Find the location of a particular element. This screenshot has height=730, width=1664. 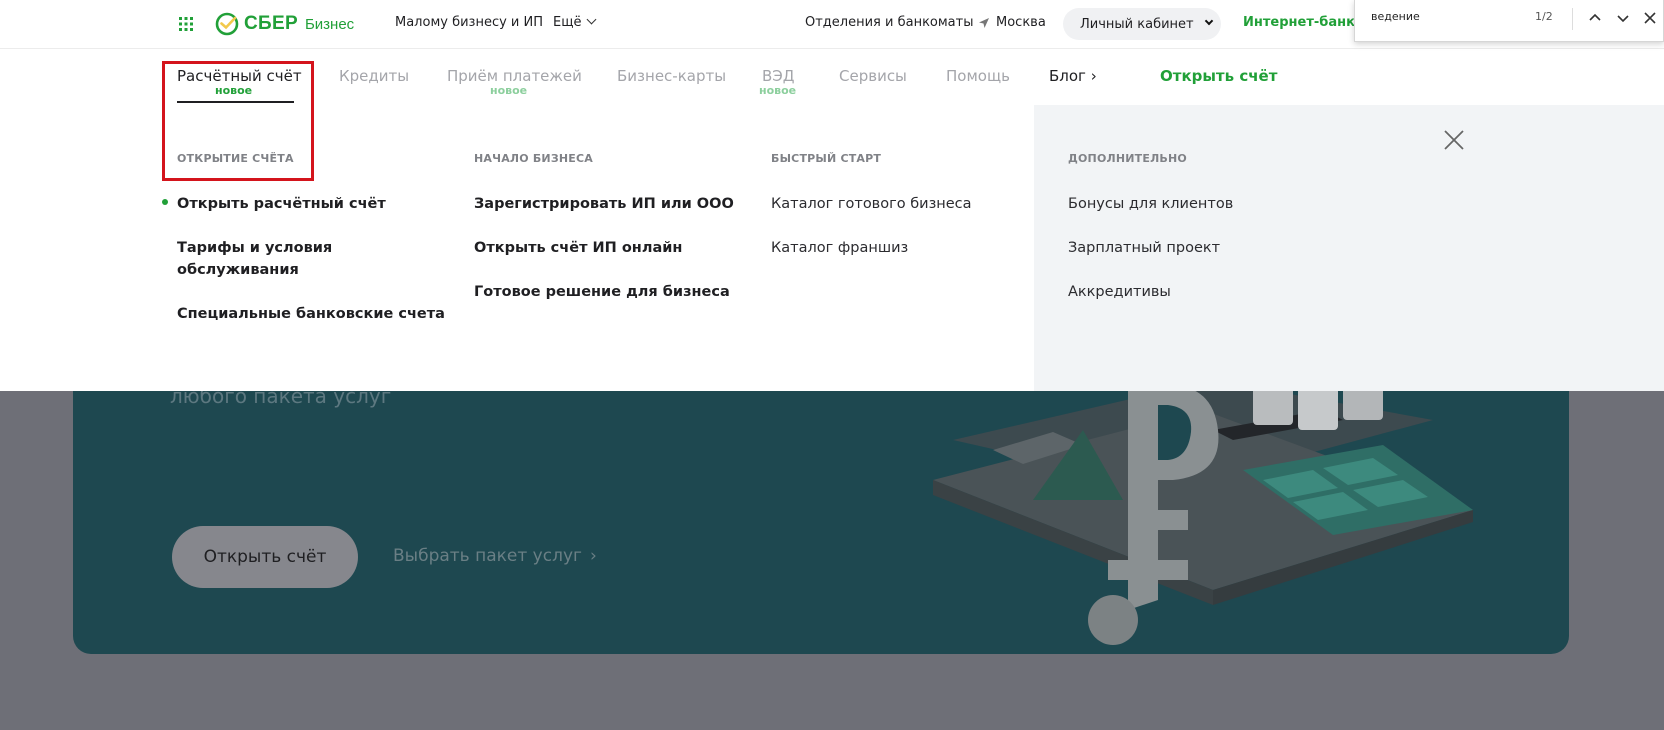

location-selector: Москва is located at coordinates (1012, 22).